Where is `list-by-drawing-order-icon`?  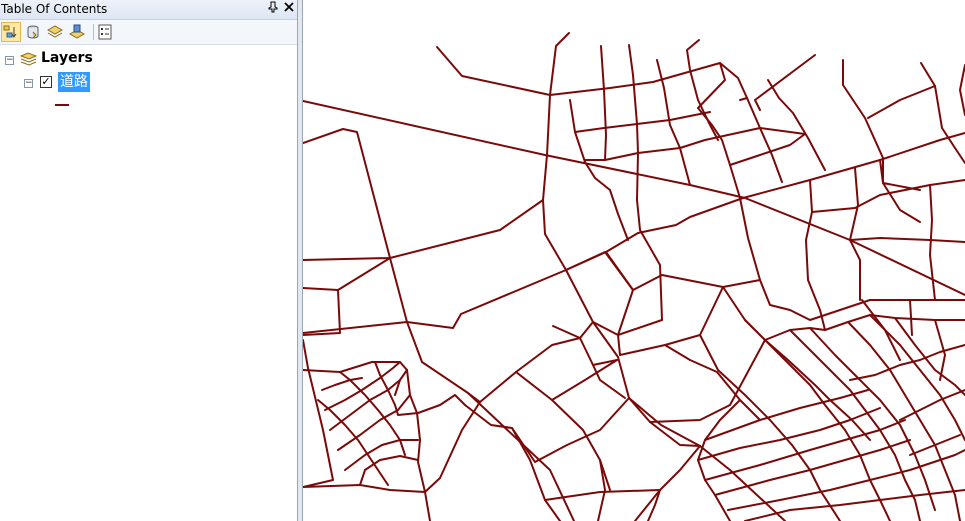 list-by-drawing-order-icon is located at coordinates (11, 32).